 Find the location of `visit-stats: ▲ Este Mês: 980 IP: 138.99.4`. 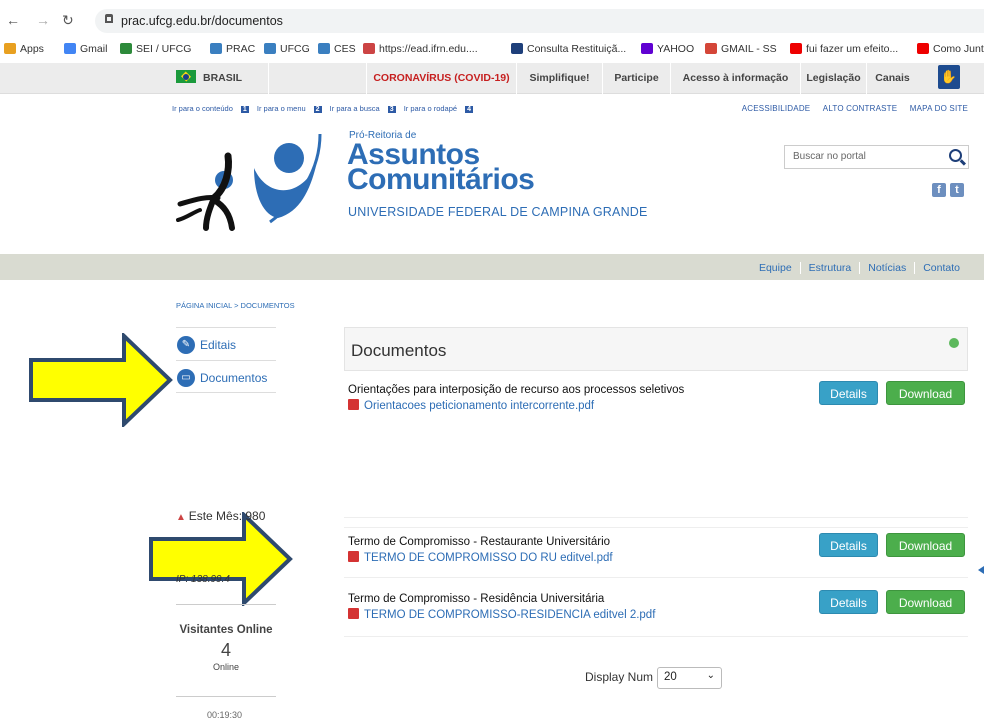

visit-stats: ▲ Este Mês: 980 IP: 138.99.4 is located at coordinates (226, 547).